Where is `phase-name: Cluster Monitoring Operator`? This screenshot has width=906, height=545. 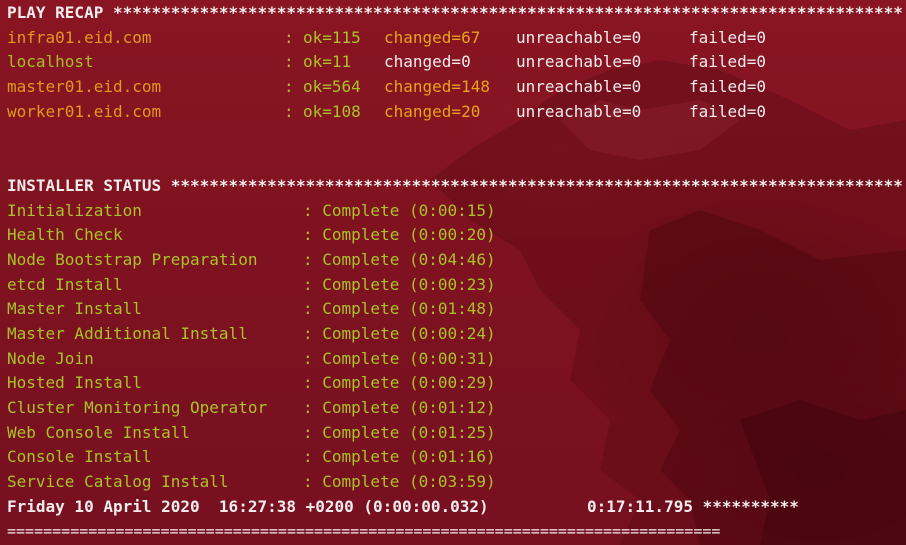 phase-name: Cluster Monitoring Operator is located at coordinates (137, 407).